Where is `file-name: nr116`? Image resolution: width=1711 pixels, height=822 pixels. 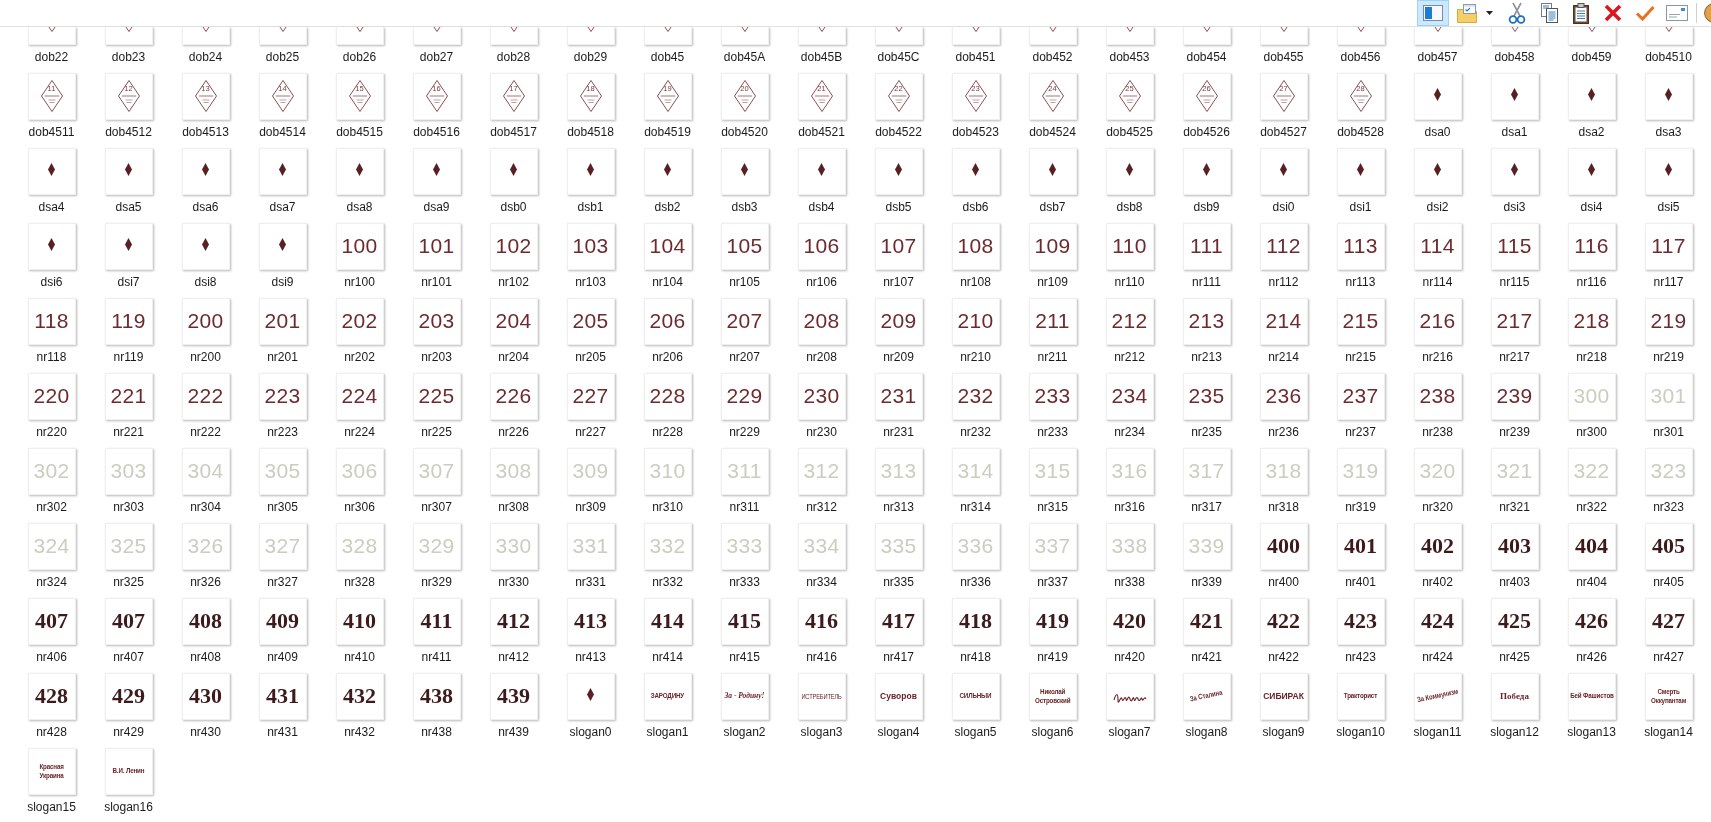
file-name: nr116 is located at coordinates (1591, 282).